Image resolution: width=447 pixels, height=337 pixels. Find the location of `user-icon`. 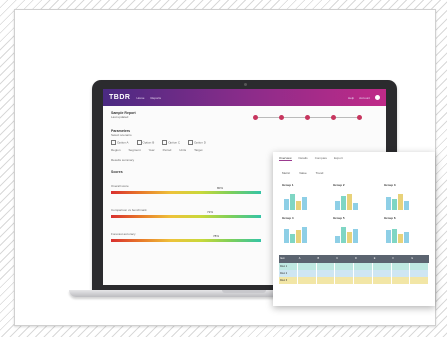

user-icon is located at coordinates (377, 97).